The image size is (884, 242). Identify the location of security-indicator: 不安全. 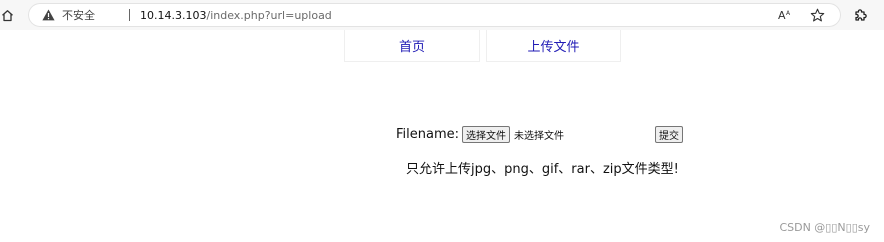
(68, 15).